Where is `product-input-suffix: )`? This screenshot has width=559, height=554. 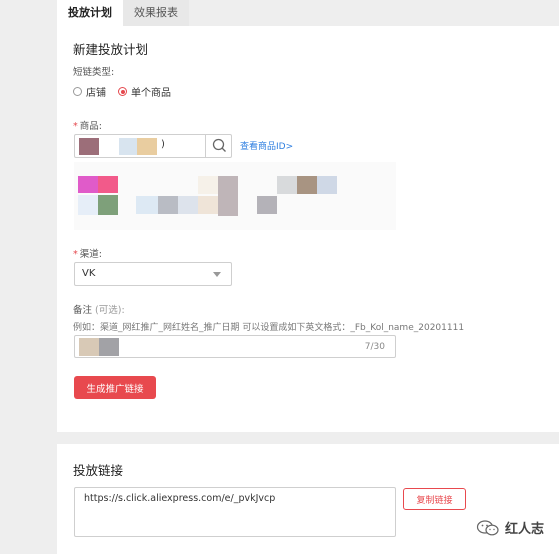
product-input-suffix: ) is located at coordinates (163, 144).